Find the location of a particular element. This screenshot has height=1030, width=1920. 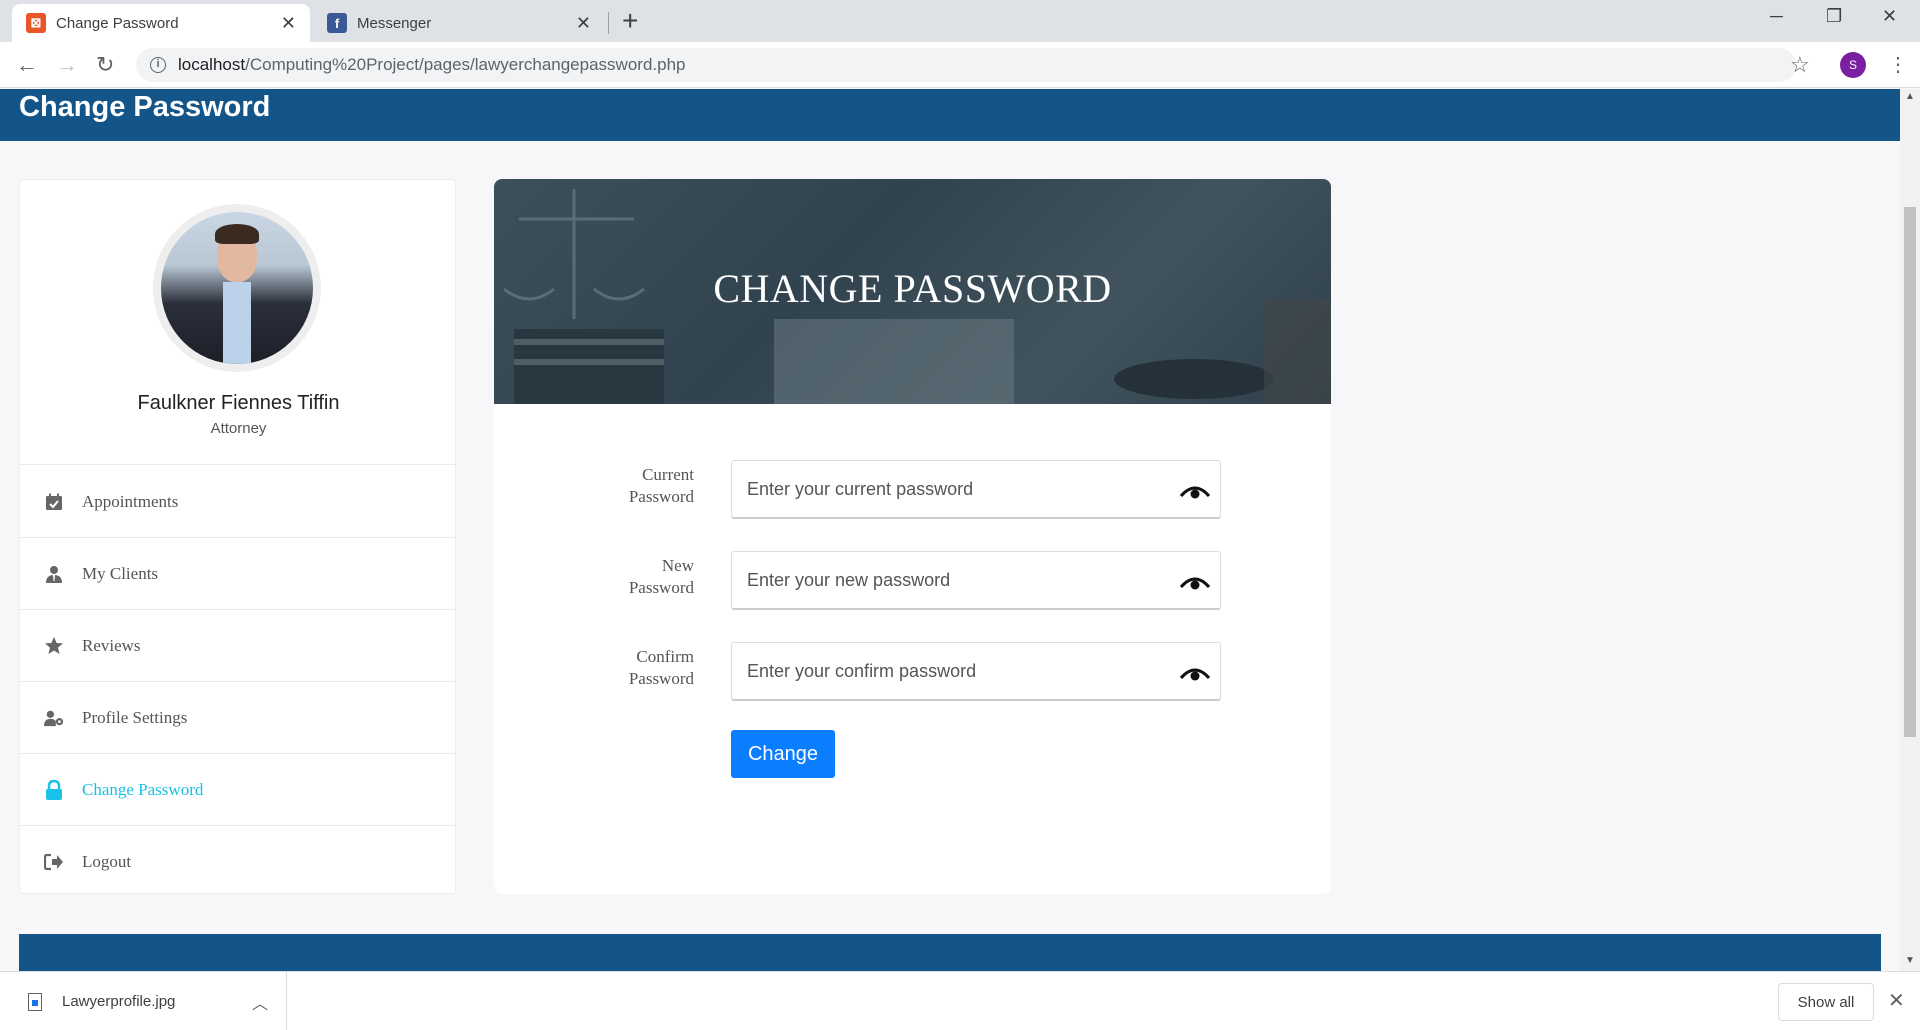

current-password-row: Current Password is located at coordinates (912, 482).